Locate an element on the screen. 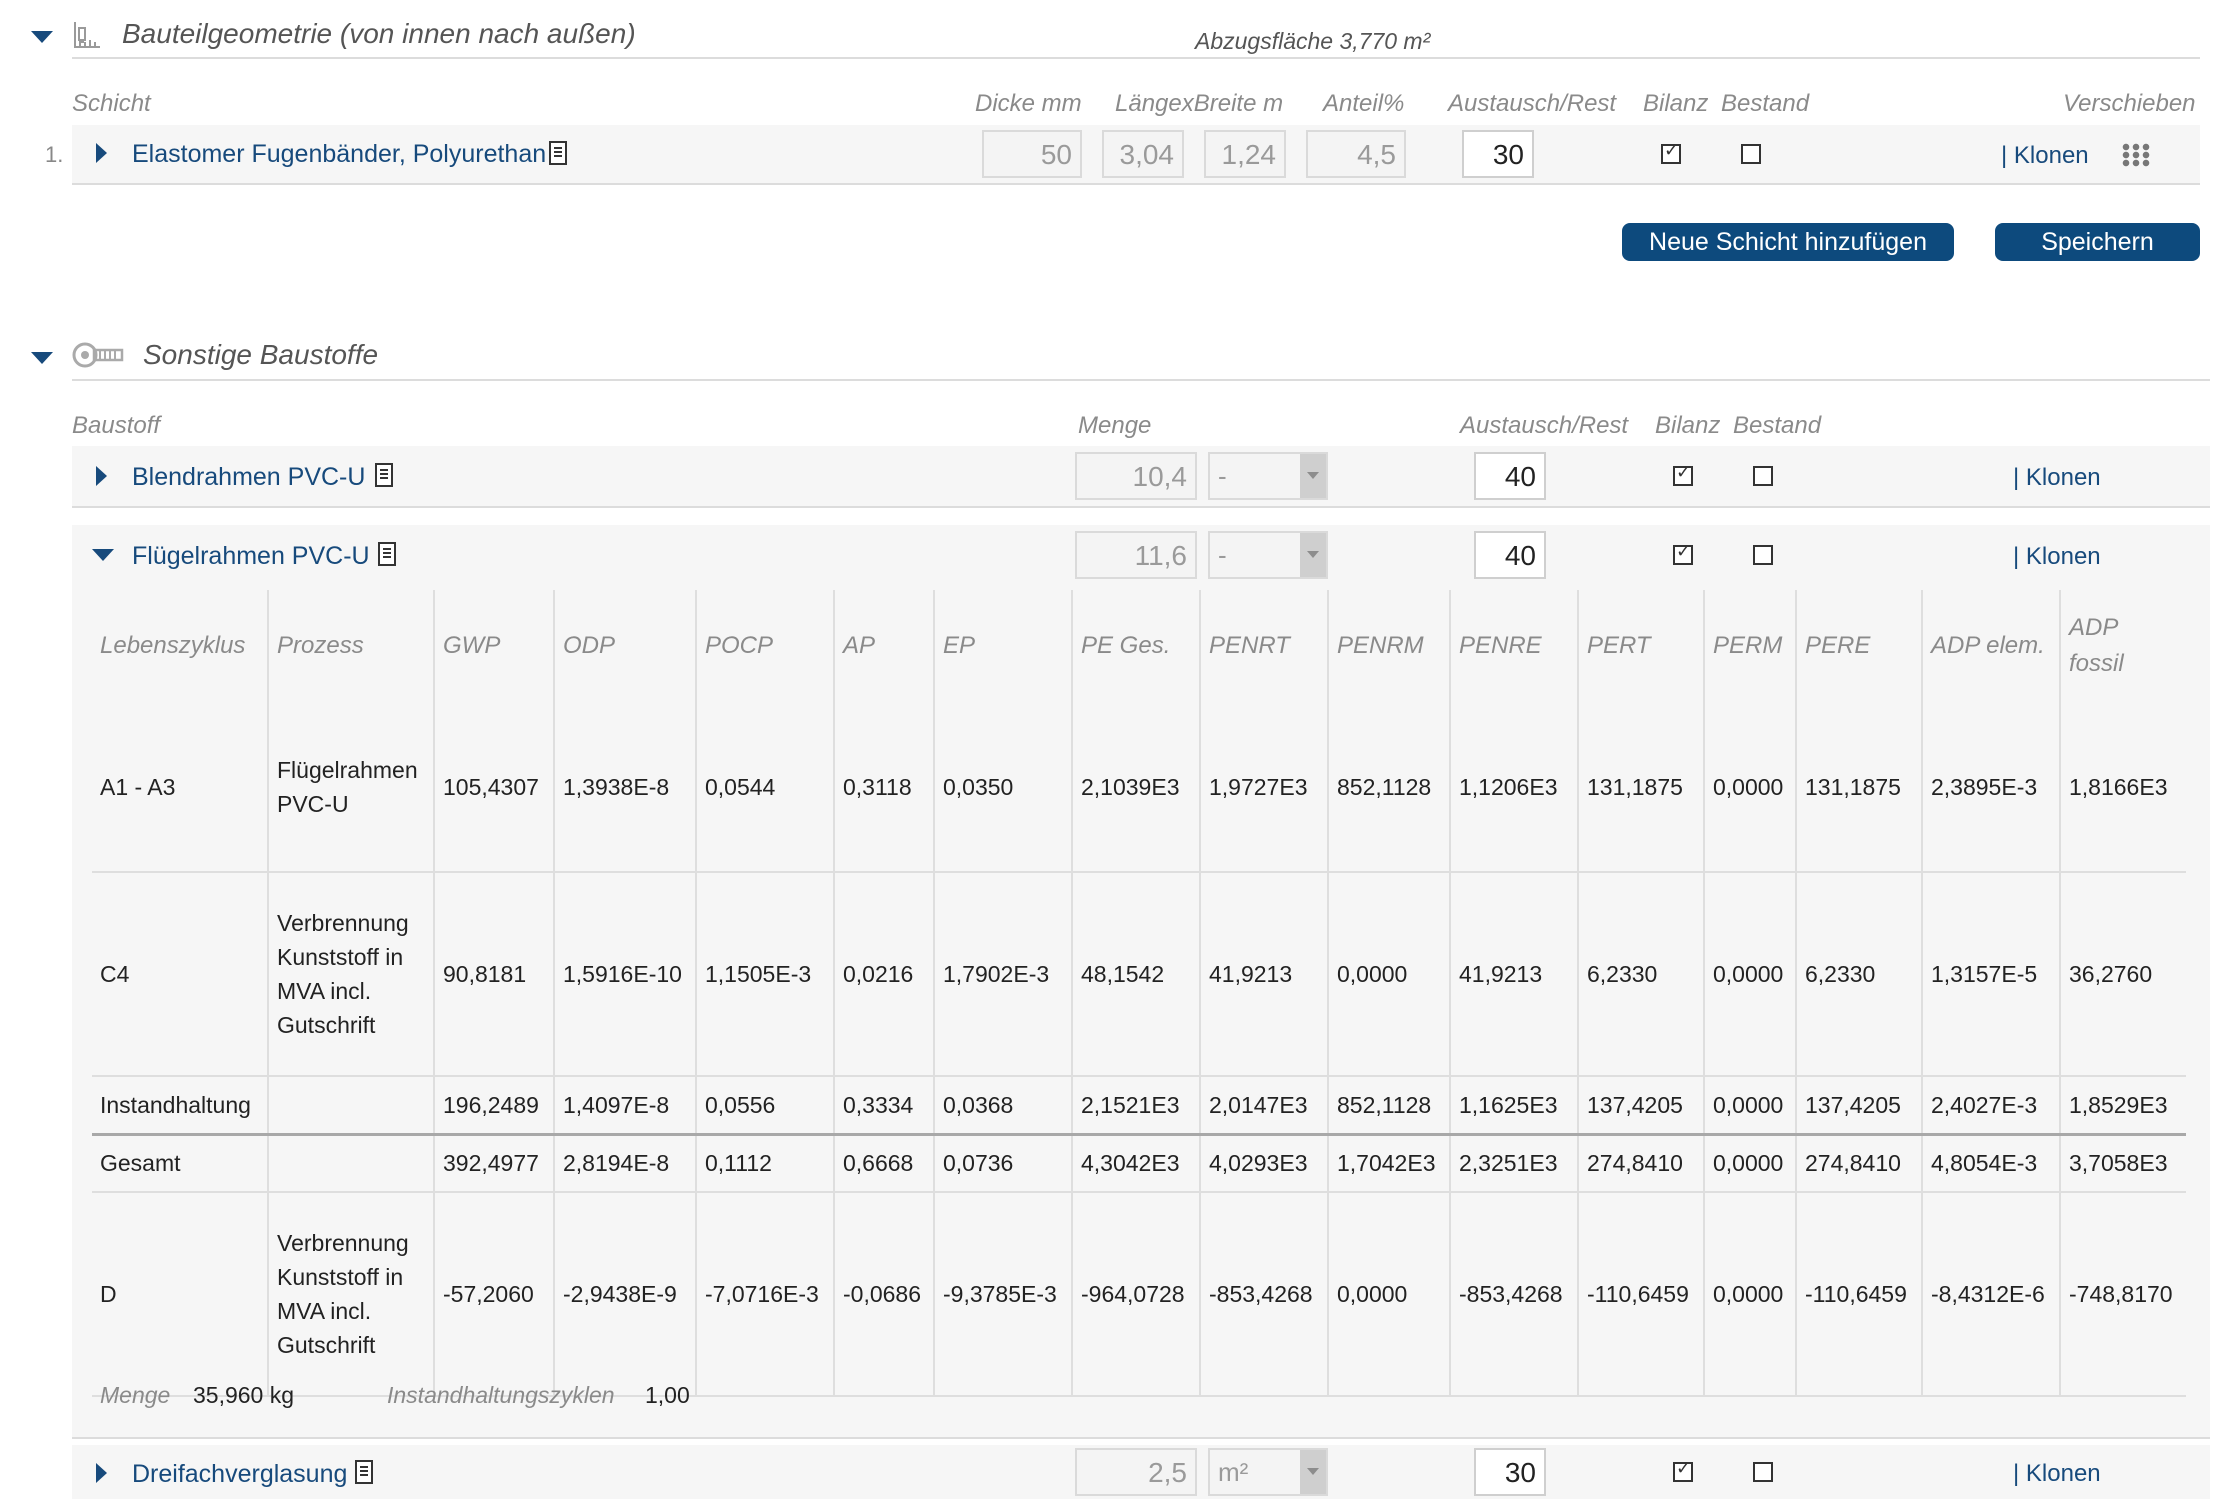 The width and height of the screenshot is (2240, 1499). column-header: PERT is located at coordinates (1640, 646).